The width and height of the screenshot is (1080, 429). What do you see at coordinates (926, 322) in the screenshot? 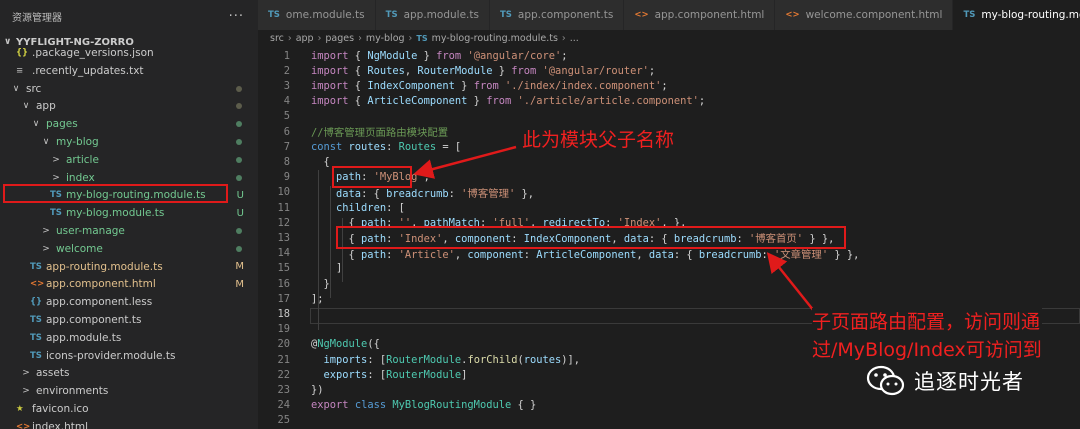
I see `annotation-child-line1: 子页面路由配置，访问则通` at bounding box center [926, 322].